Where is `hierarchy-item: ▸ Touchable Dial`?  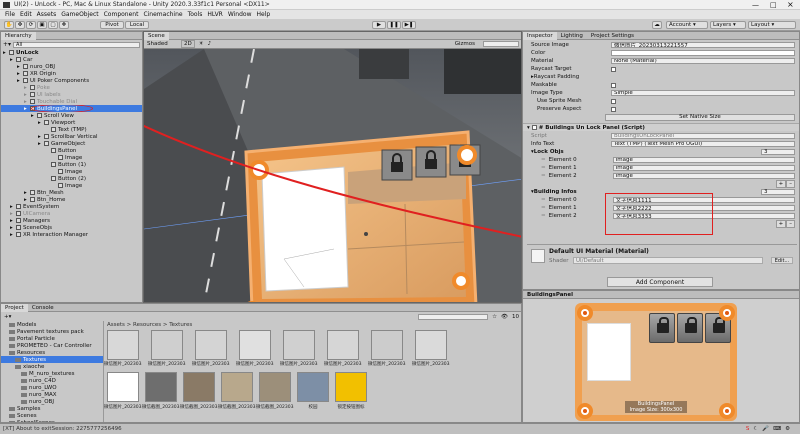 hierarchy-item: ▸ Touchable Dial is located at coordinates (71, 101).